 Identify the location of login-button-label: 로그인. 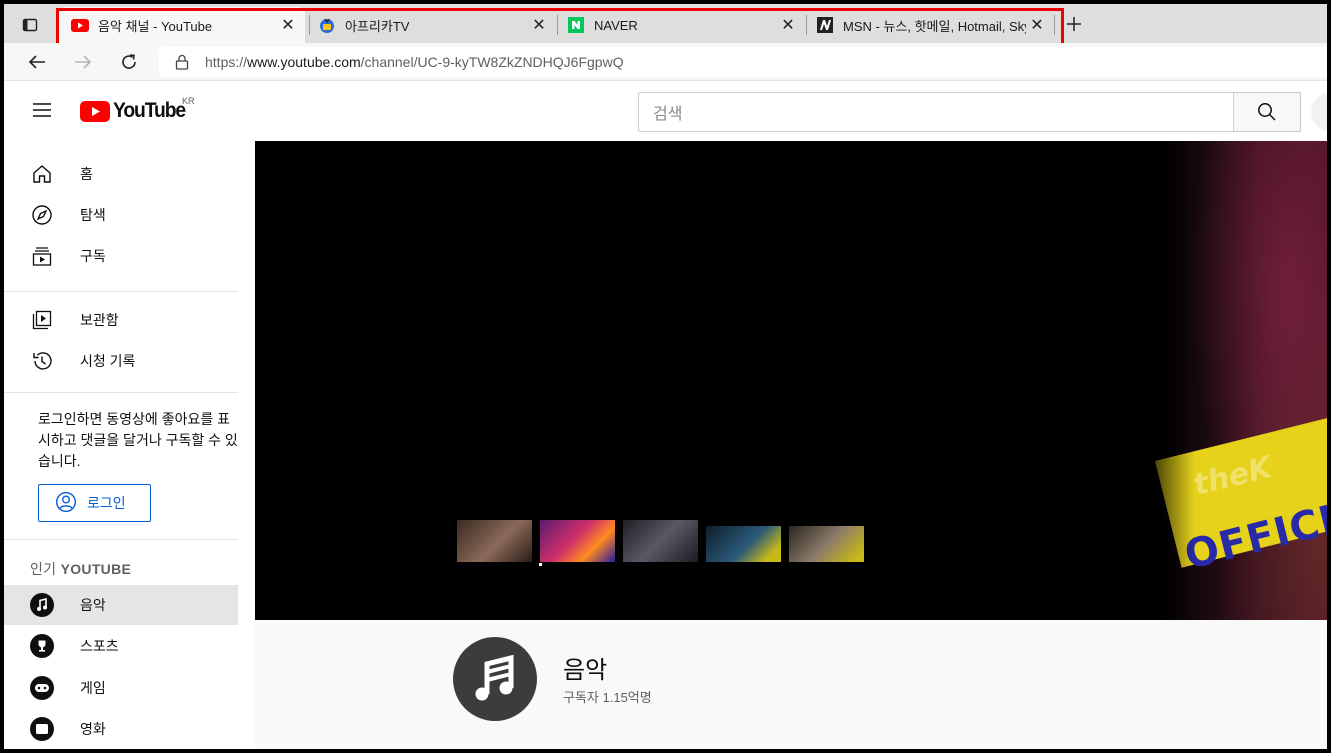
(106, 503).